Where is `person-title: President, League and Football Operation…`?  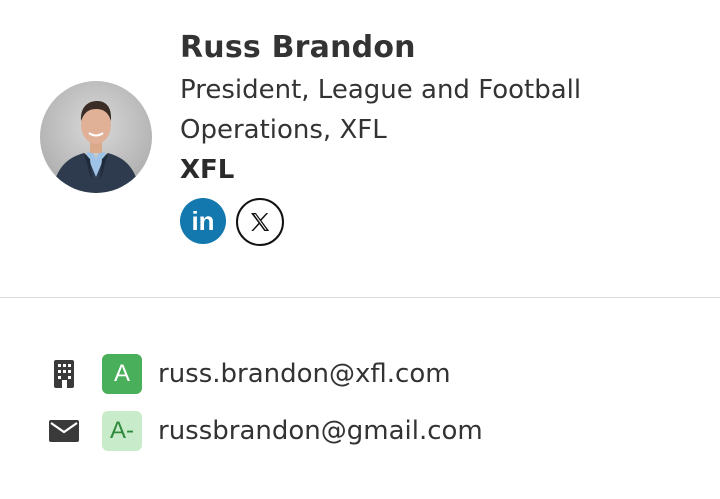 person-title: President, League and Football Operation… is located at coordinates (381, 110).